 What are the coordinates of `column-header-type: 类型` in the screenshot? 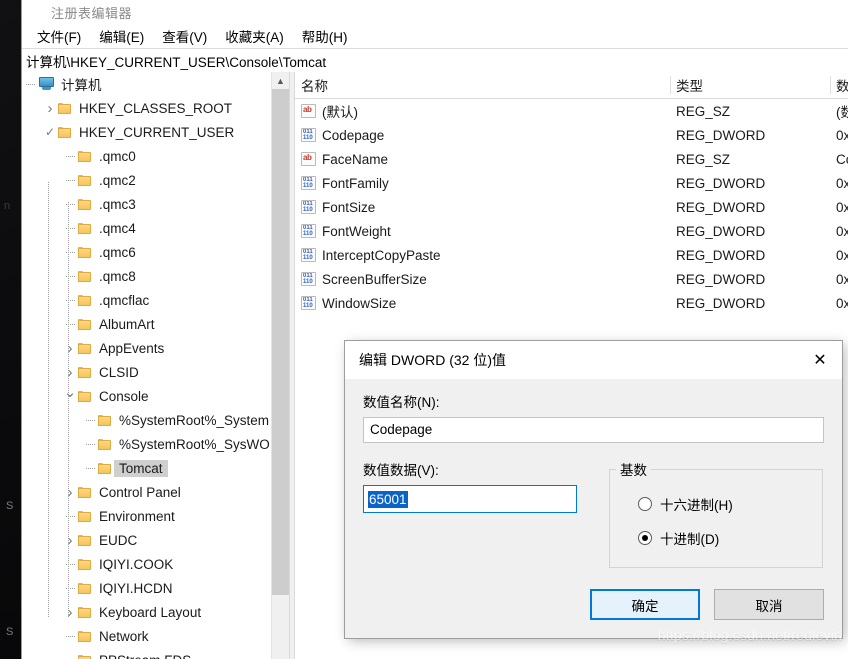 It's located at (750, 85).